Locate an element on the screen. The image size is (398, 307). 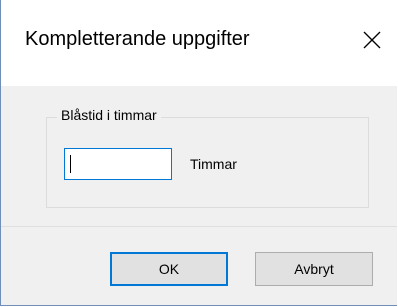
ok-button: OK is located at coordinates (169, 269).